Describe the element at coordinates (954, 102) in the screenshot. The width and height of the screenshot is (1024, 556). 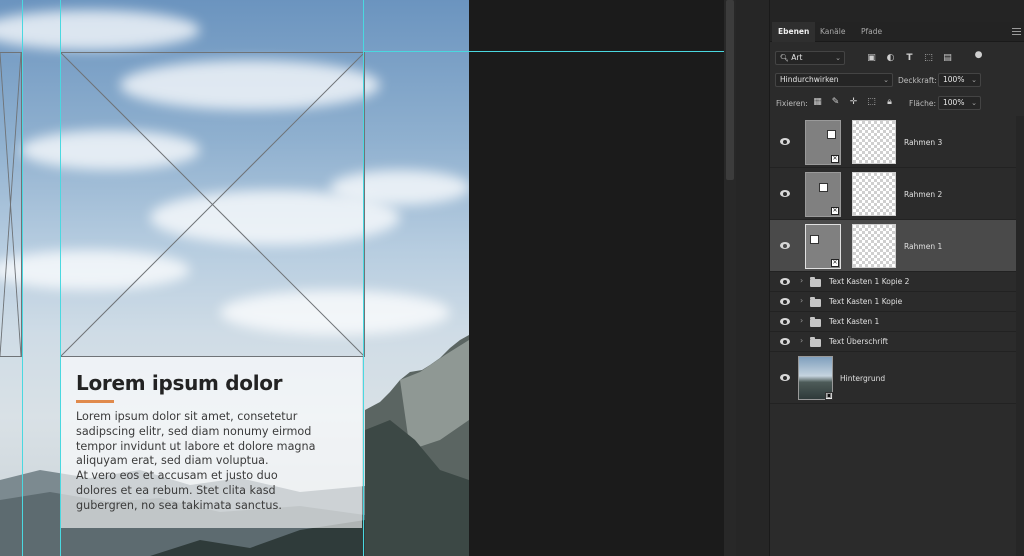
I see `fill-value: 100%` at that location.